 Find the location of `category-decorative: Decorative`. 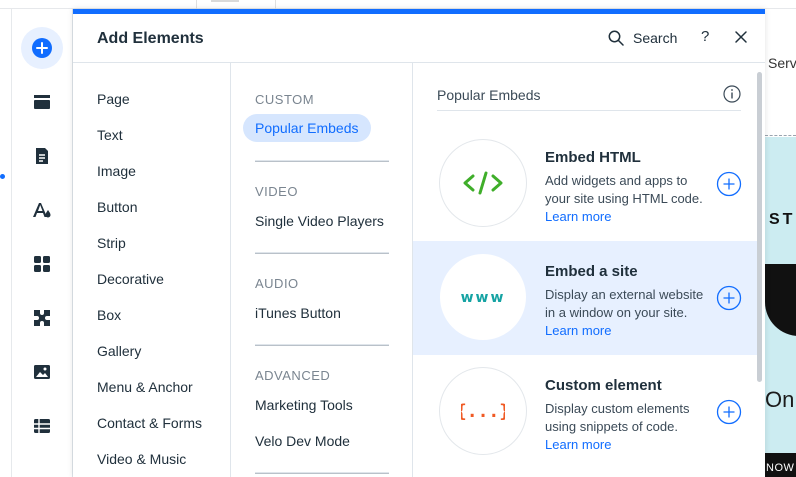

category-decorative: Decorative is located at coordinates (130, 279).